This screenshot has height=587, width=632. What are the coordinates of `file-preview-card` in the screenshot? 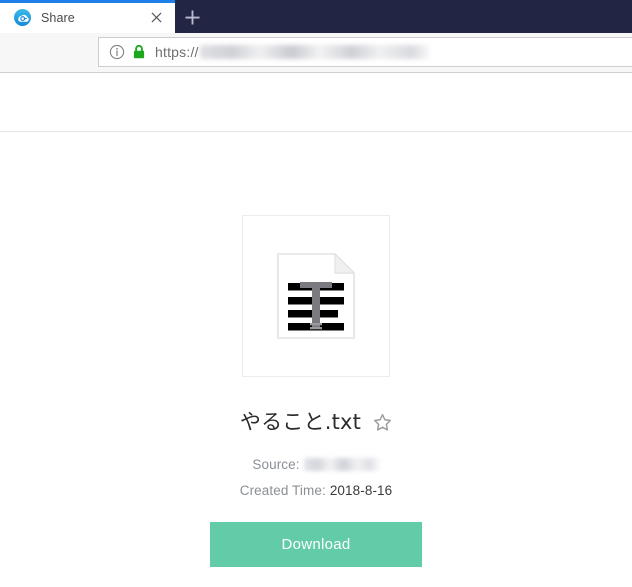 It's located at (316, 296).